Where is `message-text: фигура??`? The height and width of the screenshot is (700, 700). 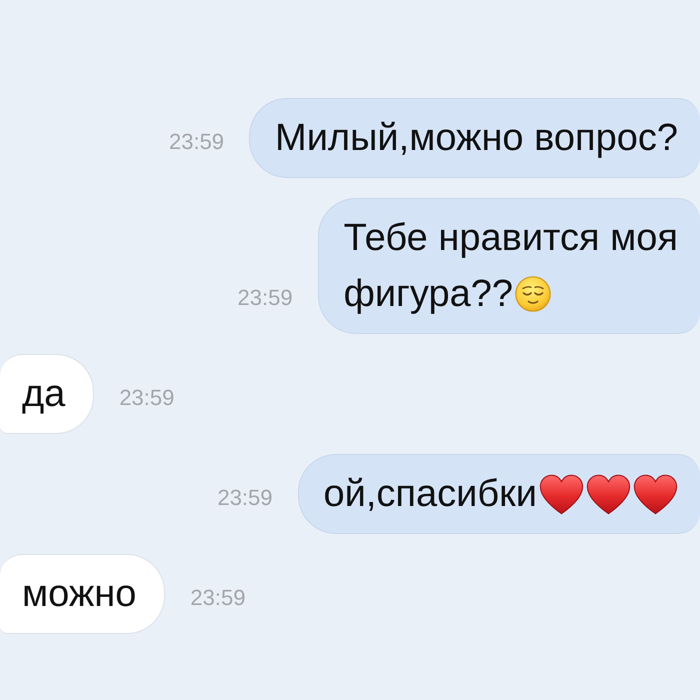
message-text: фигура?? is located at coordinates (429, 294).